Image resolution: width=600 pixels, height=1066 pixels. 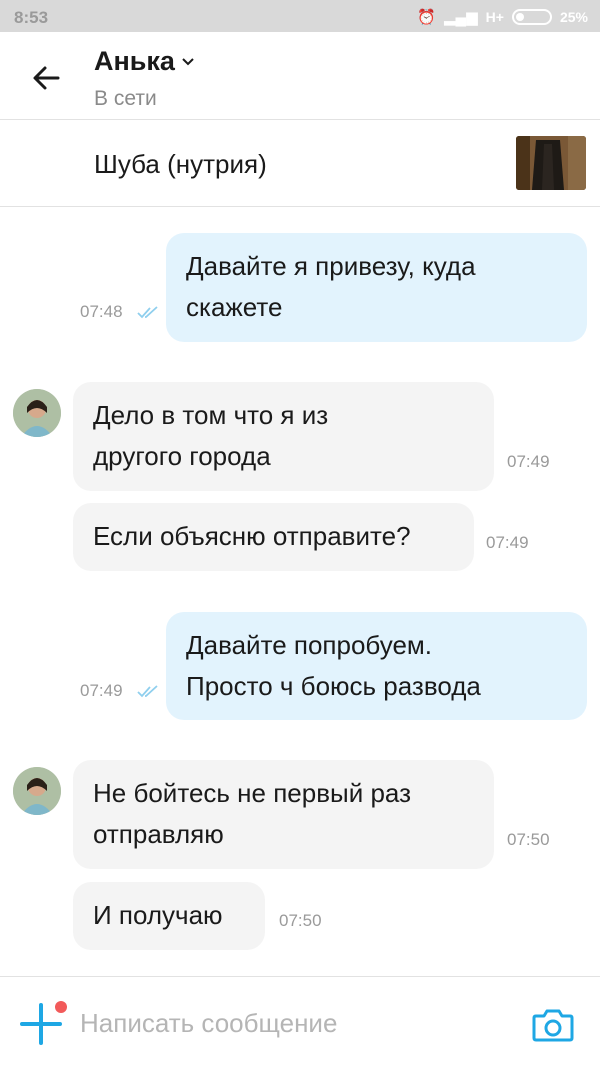 What do you see at coordinates (333, 686) in the screenshot?
I see `message-line: Просто ч боюсь развода` at bounding box center [333, 686].